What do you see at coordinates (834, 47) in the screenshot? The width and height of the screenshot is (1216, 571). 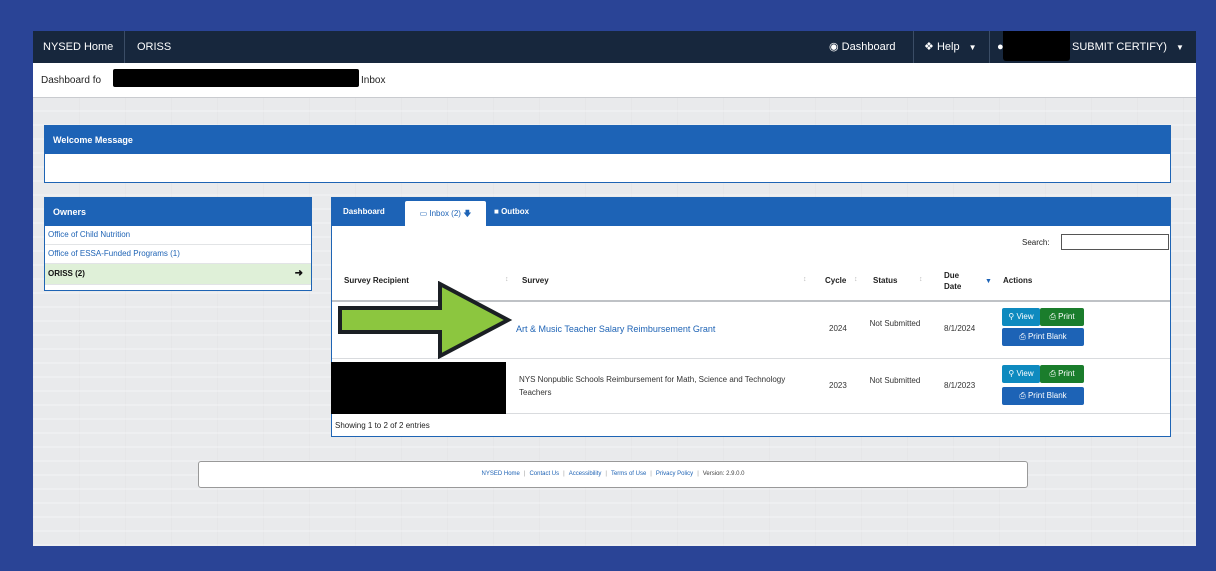 I see `dashboard-icon: ◉` at bounding box center [834, 47].